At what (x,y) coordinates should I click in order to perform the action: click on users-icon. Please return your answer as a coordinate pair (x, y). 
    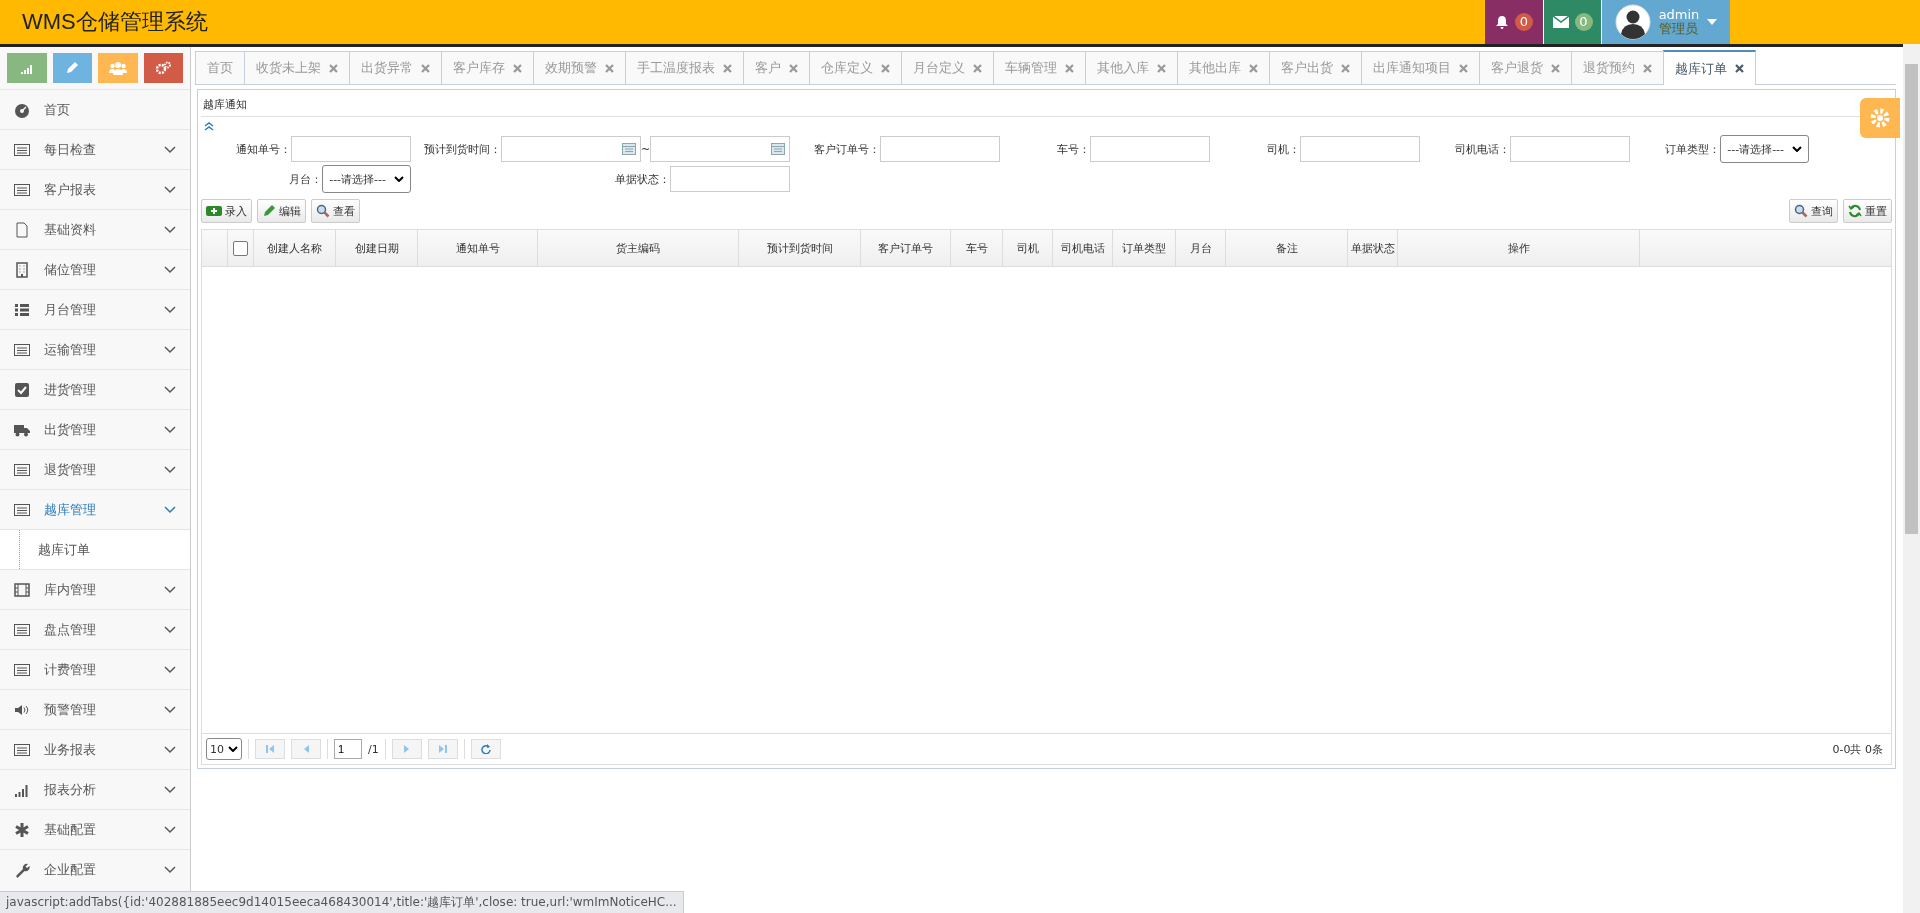
    Looking at the image, I should click on (117, 68).